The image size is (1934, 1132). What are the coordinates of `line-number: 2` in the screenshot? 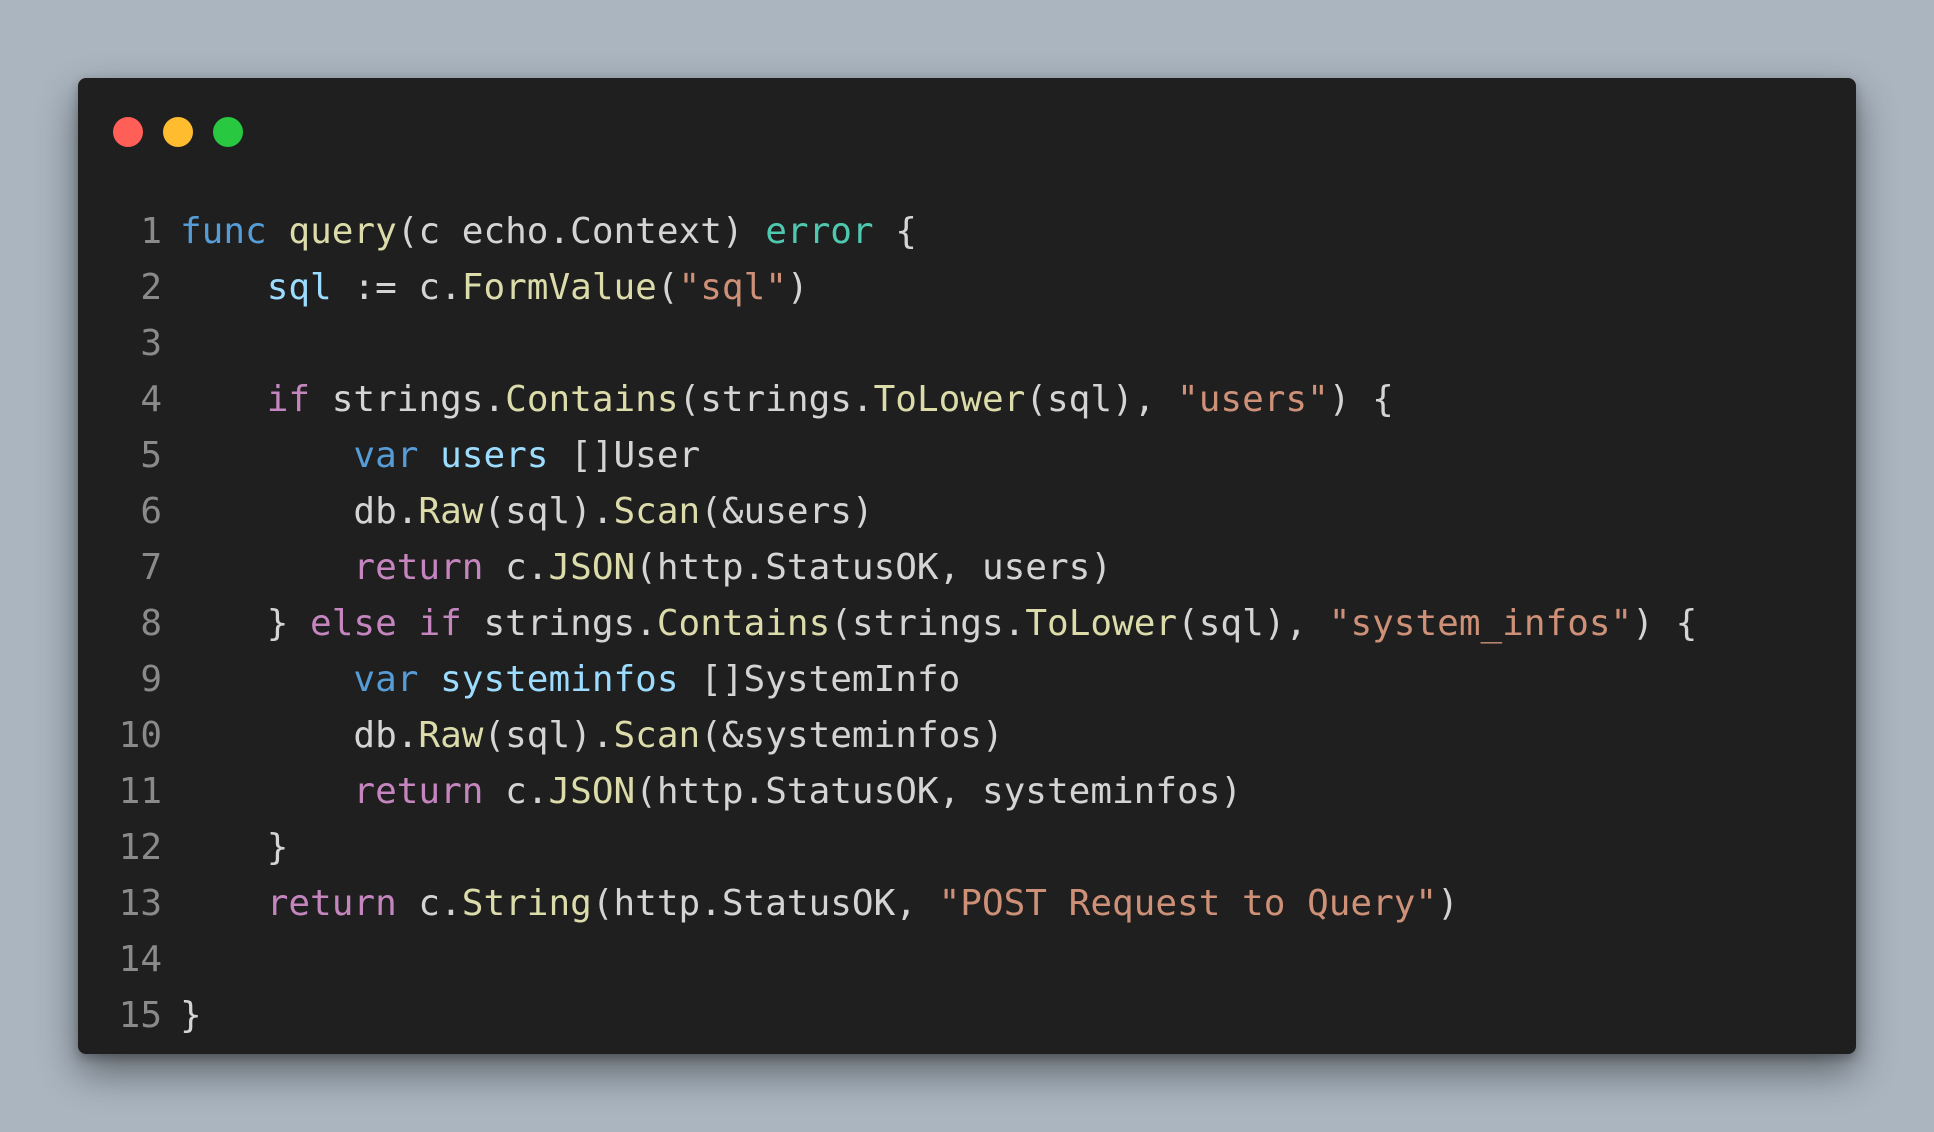 It's located at (151, 287).